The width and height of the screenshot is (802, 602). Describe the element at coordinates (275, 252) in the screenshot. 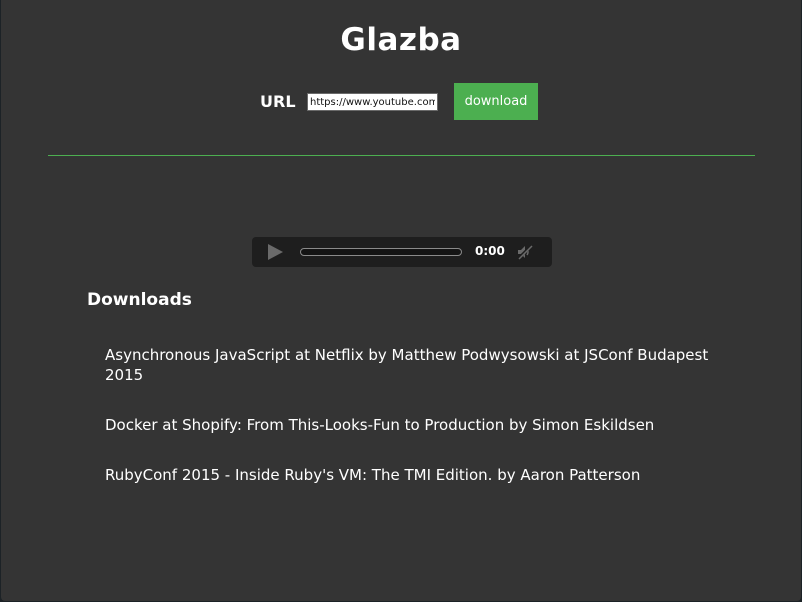

I see `play-icon` at that location.